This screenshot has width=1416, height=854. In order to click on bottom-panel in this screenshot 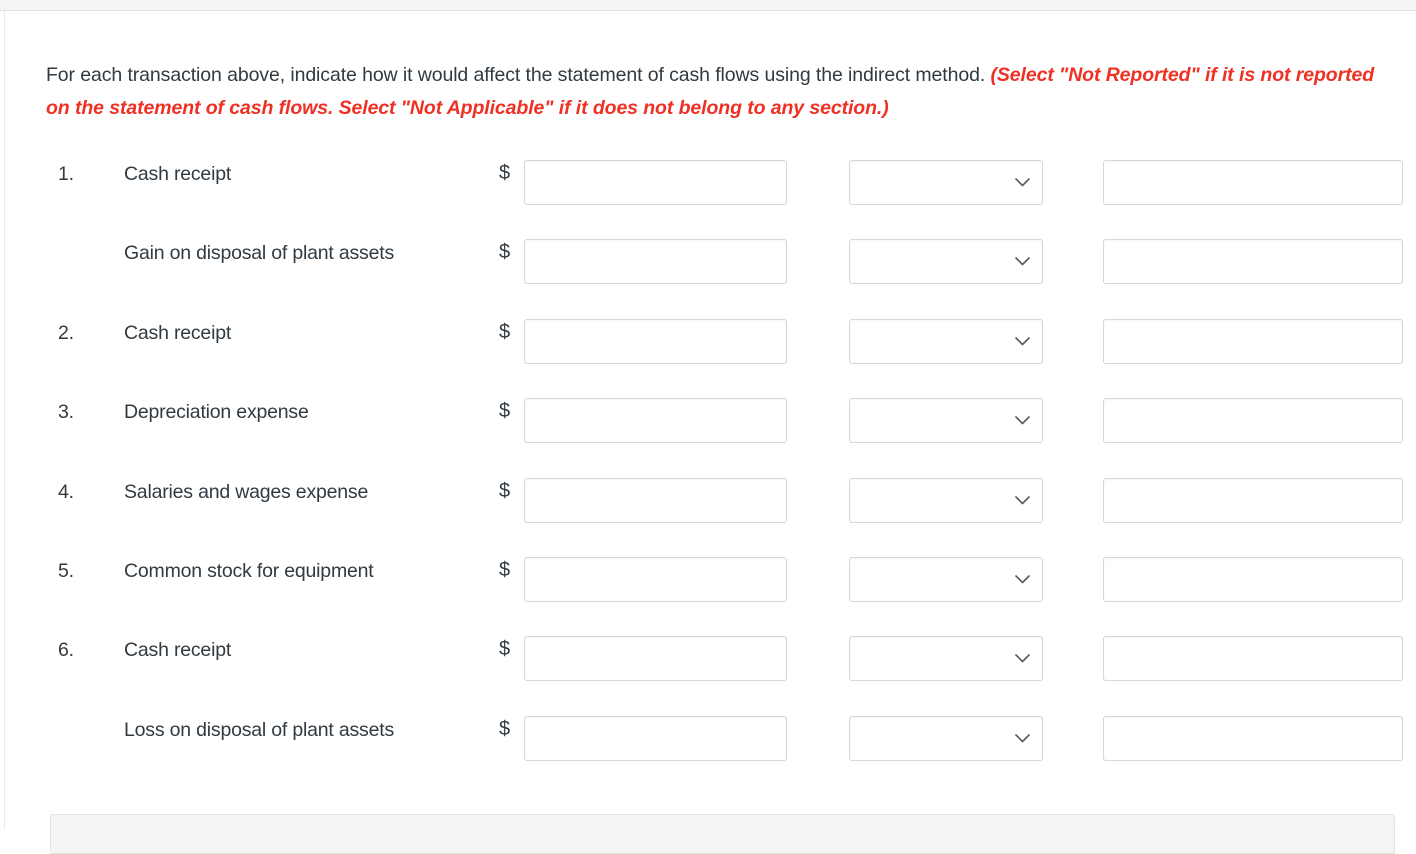, I will do `click(722, 834)`.